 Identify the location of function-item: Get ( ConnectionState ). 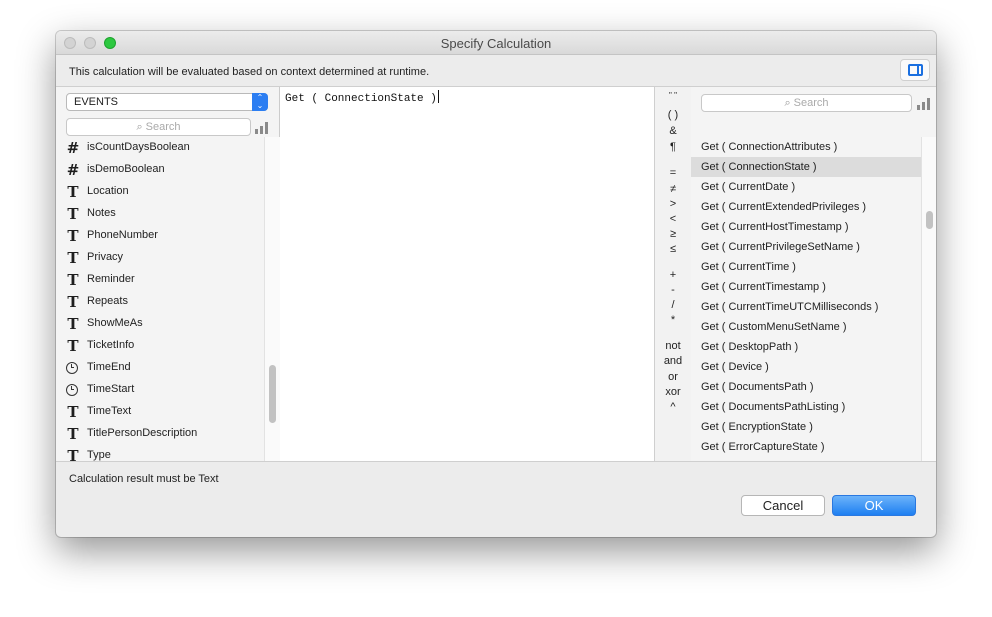
(806, 167).